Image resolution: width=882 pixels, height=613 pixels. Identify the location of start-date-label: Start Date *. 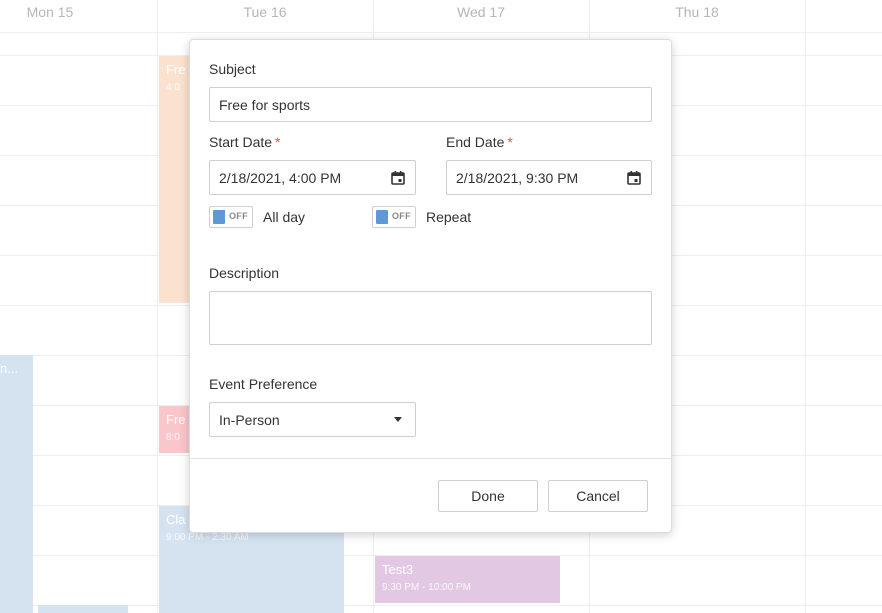
(244, 142).